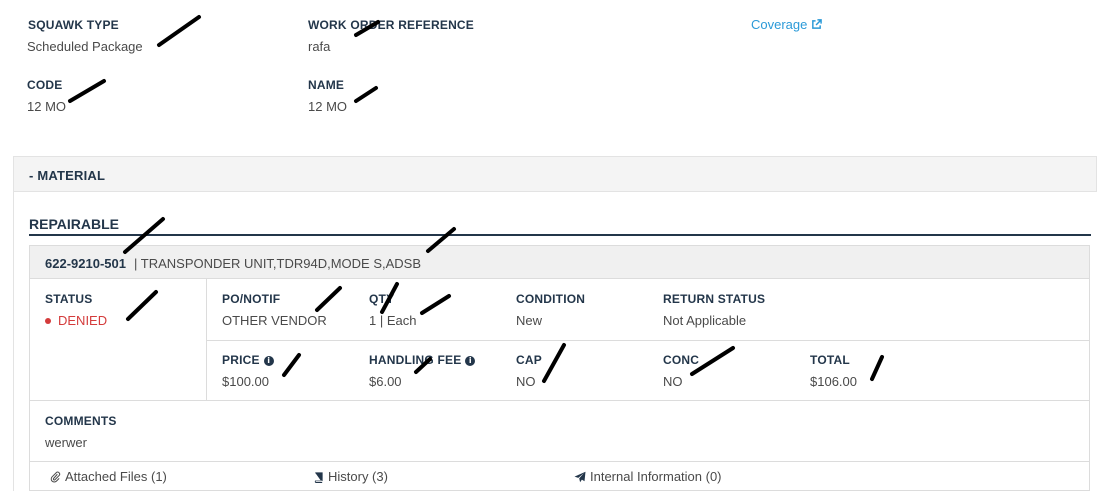 The height and width of the screenshot is (492, 1097). What do you see at coordinates (529, 360) in the screenshot?
I see `cap-label: CAP` at bounding box center [529, 360].